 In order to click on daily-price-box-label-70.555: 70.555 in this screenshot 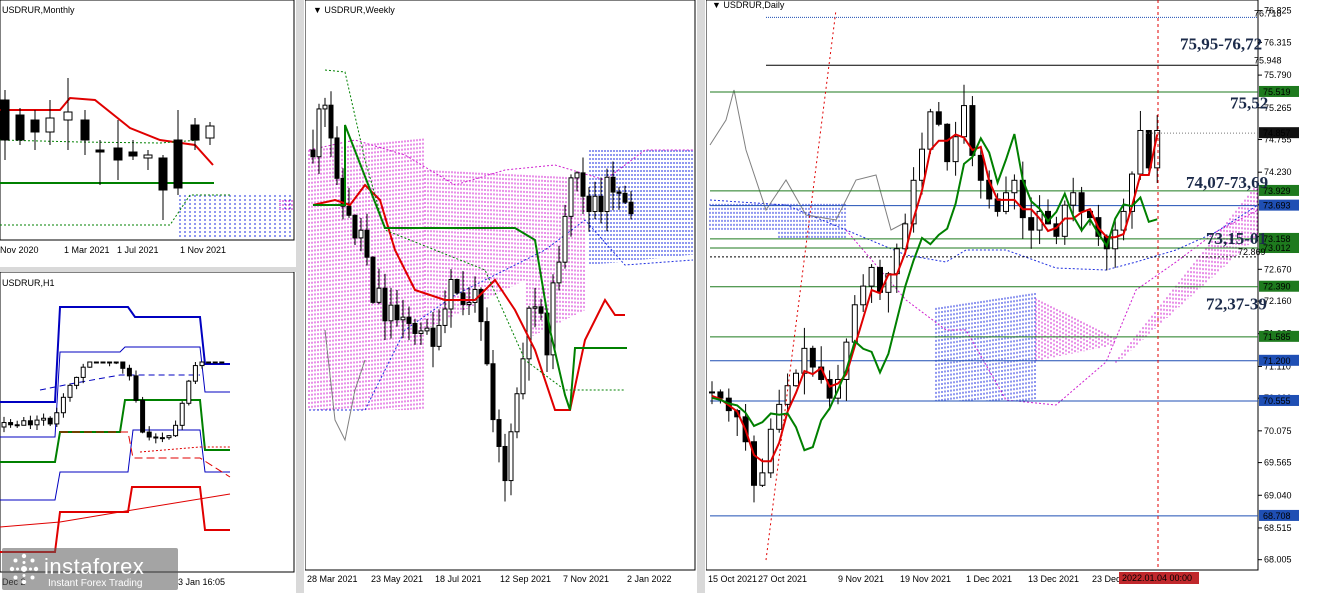, I will do `click(1277, 401)`.